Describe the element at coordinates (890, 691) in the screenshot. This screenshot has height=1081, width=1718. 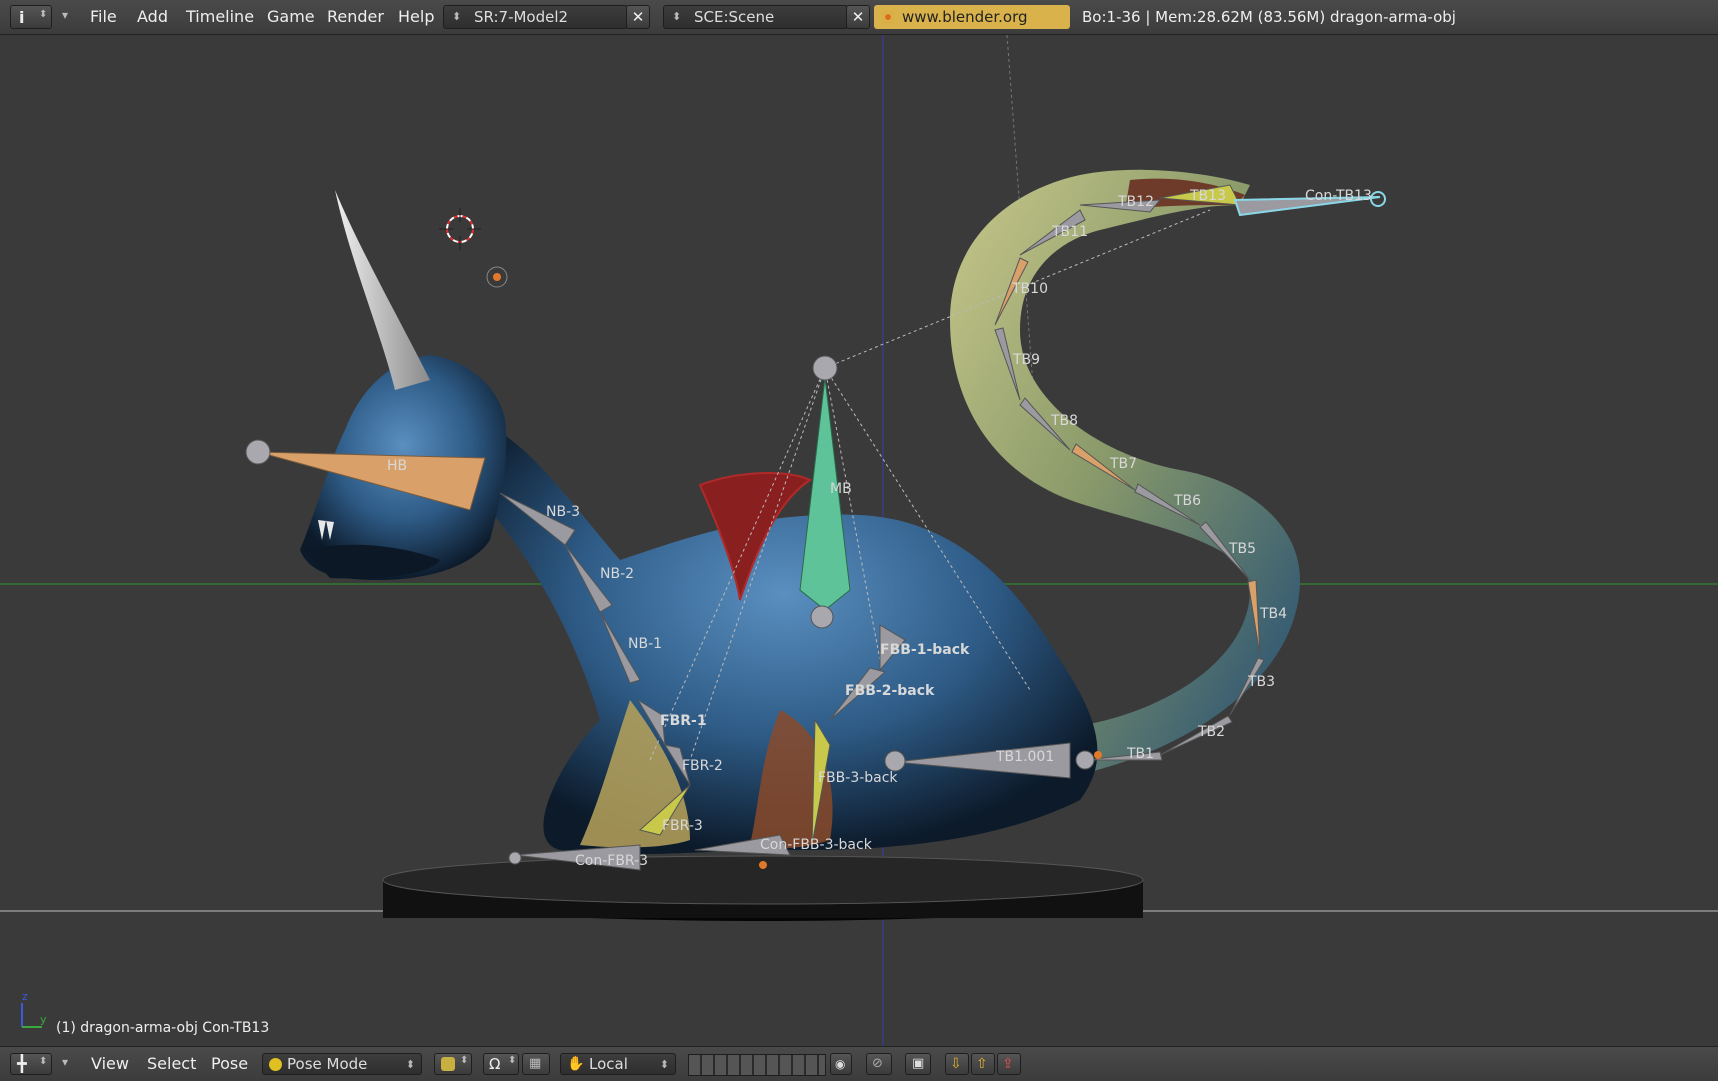
I see `label-FBB-2-back: FBB-2-back` at that location.